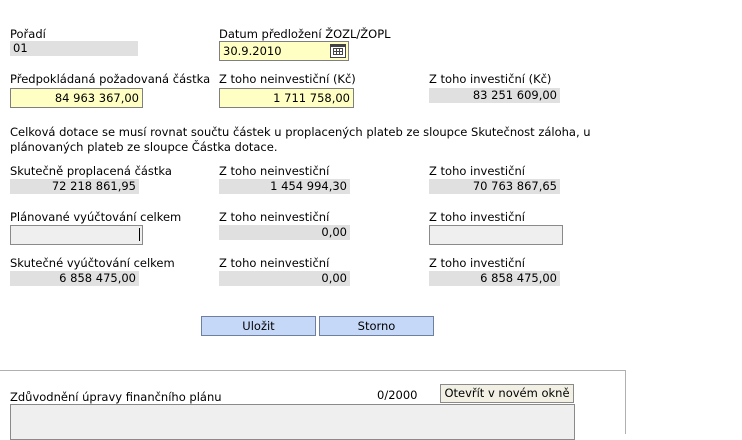  What do you see at coordinates (338, 51) in the screenshot?
I see `calendar-icon` at bounding box center [338, 51].